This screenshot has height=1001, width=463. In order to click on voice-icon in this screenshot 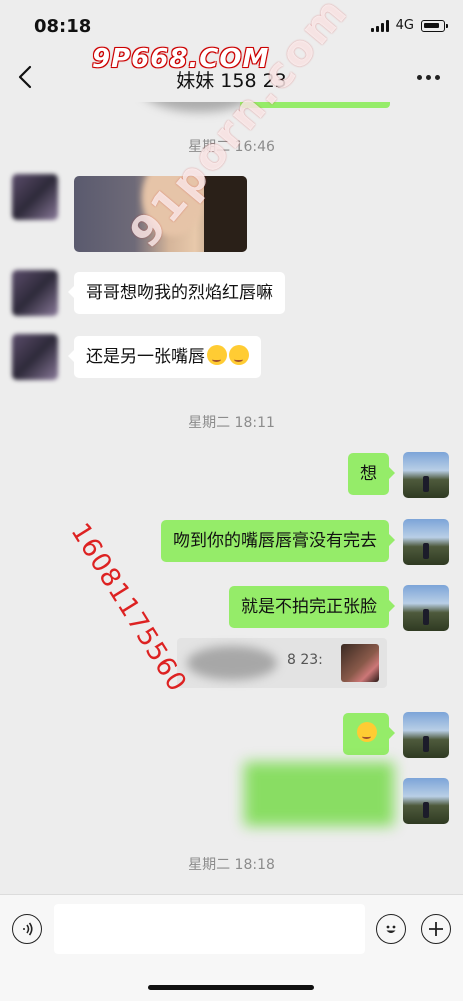, I will do `click(28, 929)`.